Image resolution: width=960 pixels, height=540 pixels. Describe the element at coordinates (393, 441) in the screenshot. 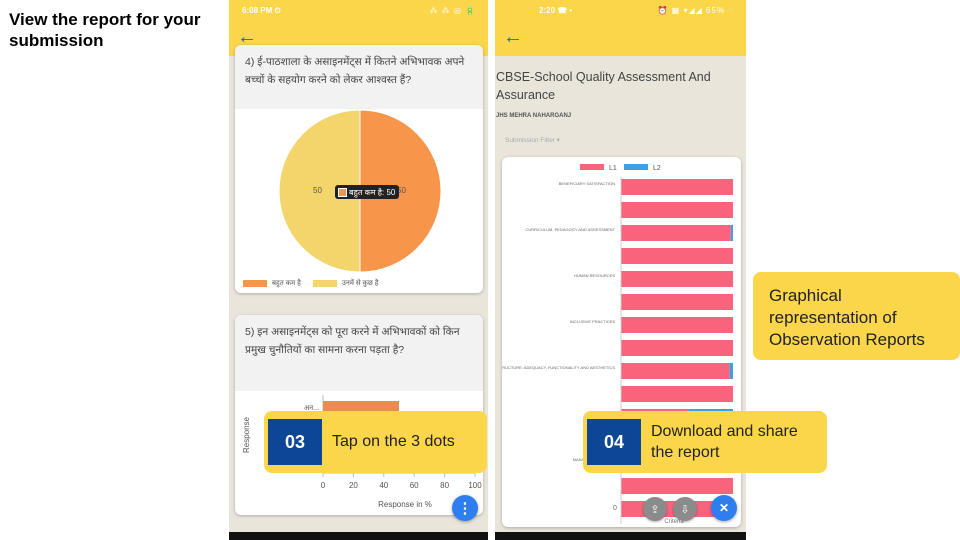

I see `step-text: Tap on the 3 dots` at that location.